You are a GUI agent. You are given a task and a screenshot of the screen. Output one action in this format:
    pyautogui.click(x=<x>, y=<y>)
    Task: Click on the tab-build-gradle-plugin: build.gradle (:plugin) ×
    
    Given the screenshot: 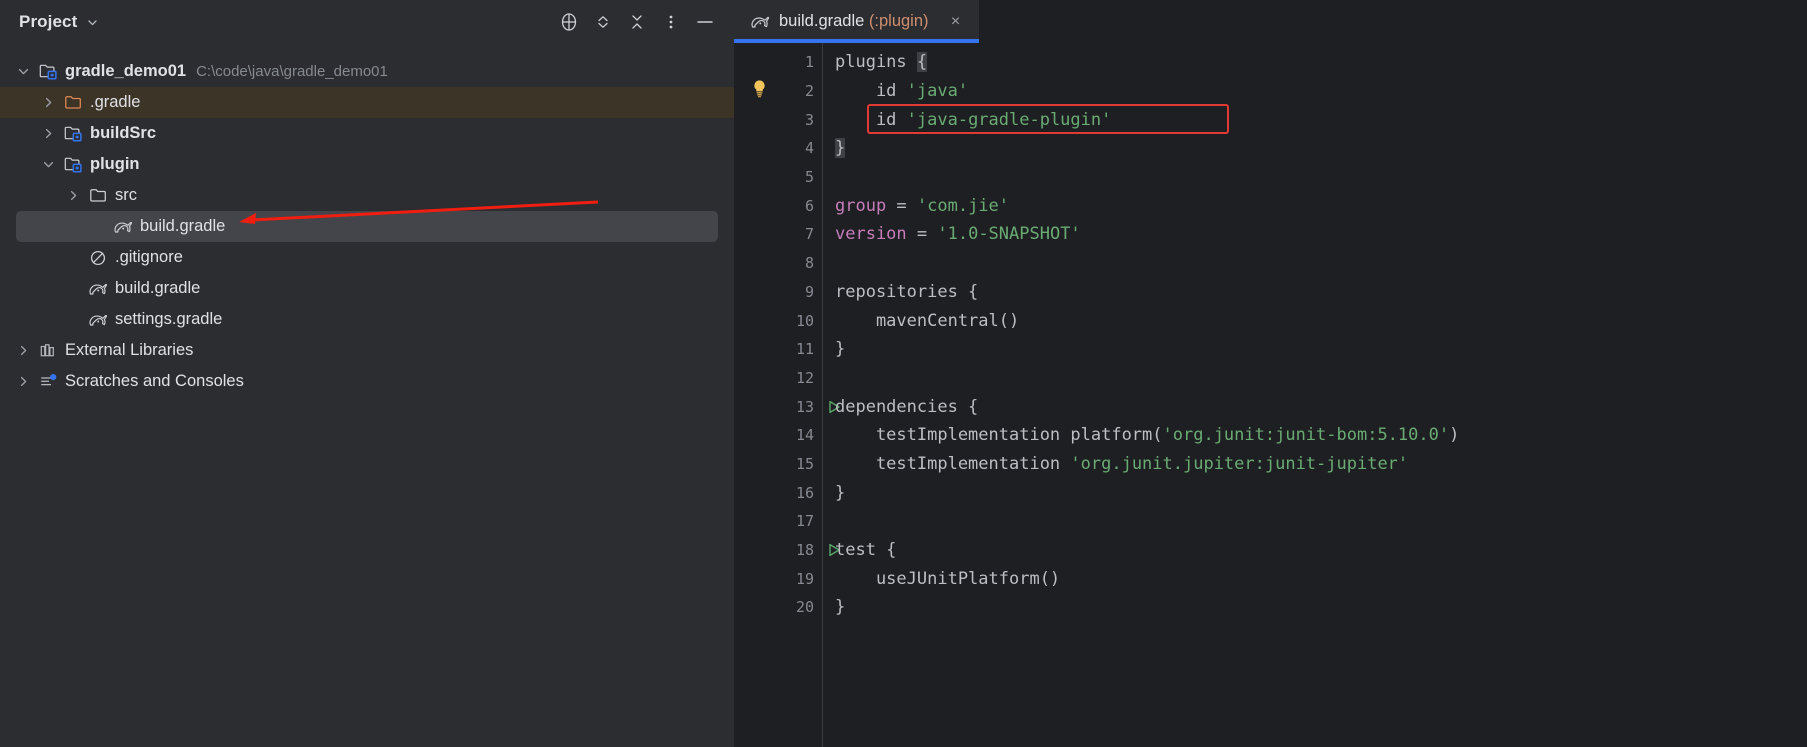 What is the action you would take?
    pyautogui.click(x=856, y=21)
    